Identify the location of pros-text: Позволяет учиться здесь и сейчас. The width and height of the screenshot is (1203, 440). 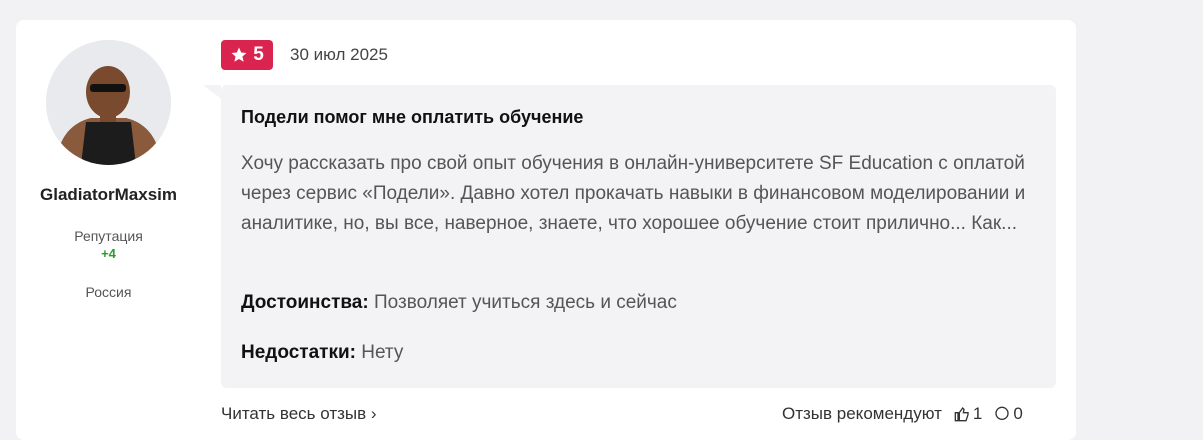
(525, 302).